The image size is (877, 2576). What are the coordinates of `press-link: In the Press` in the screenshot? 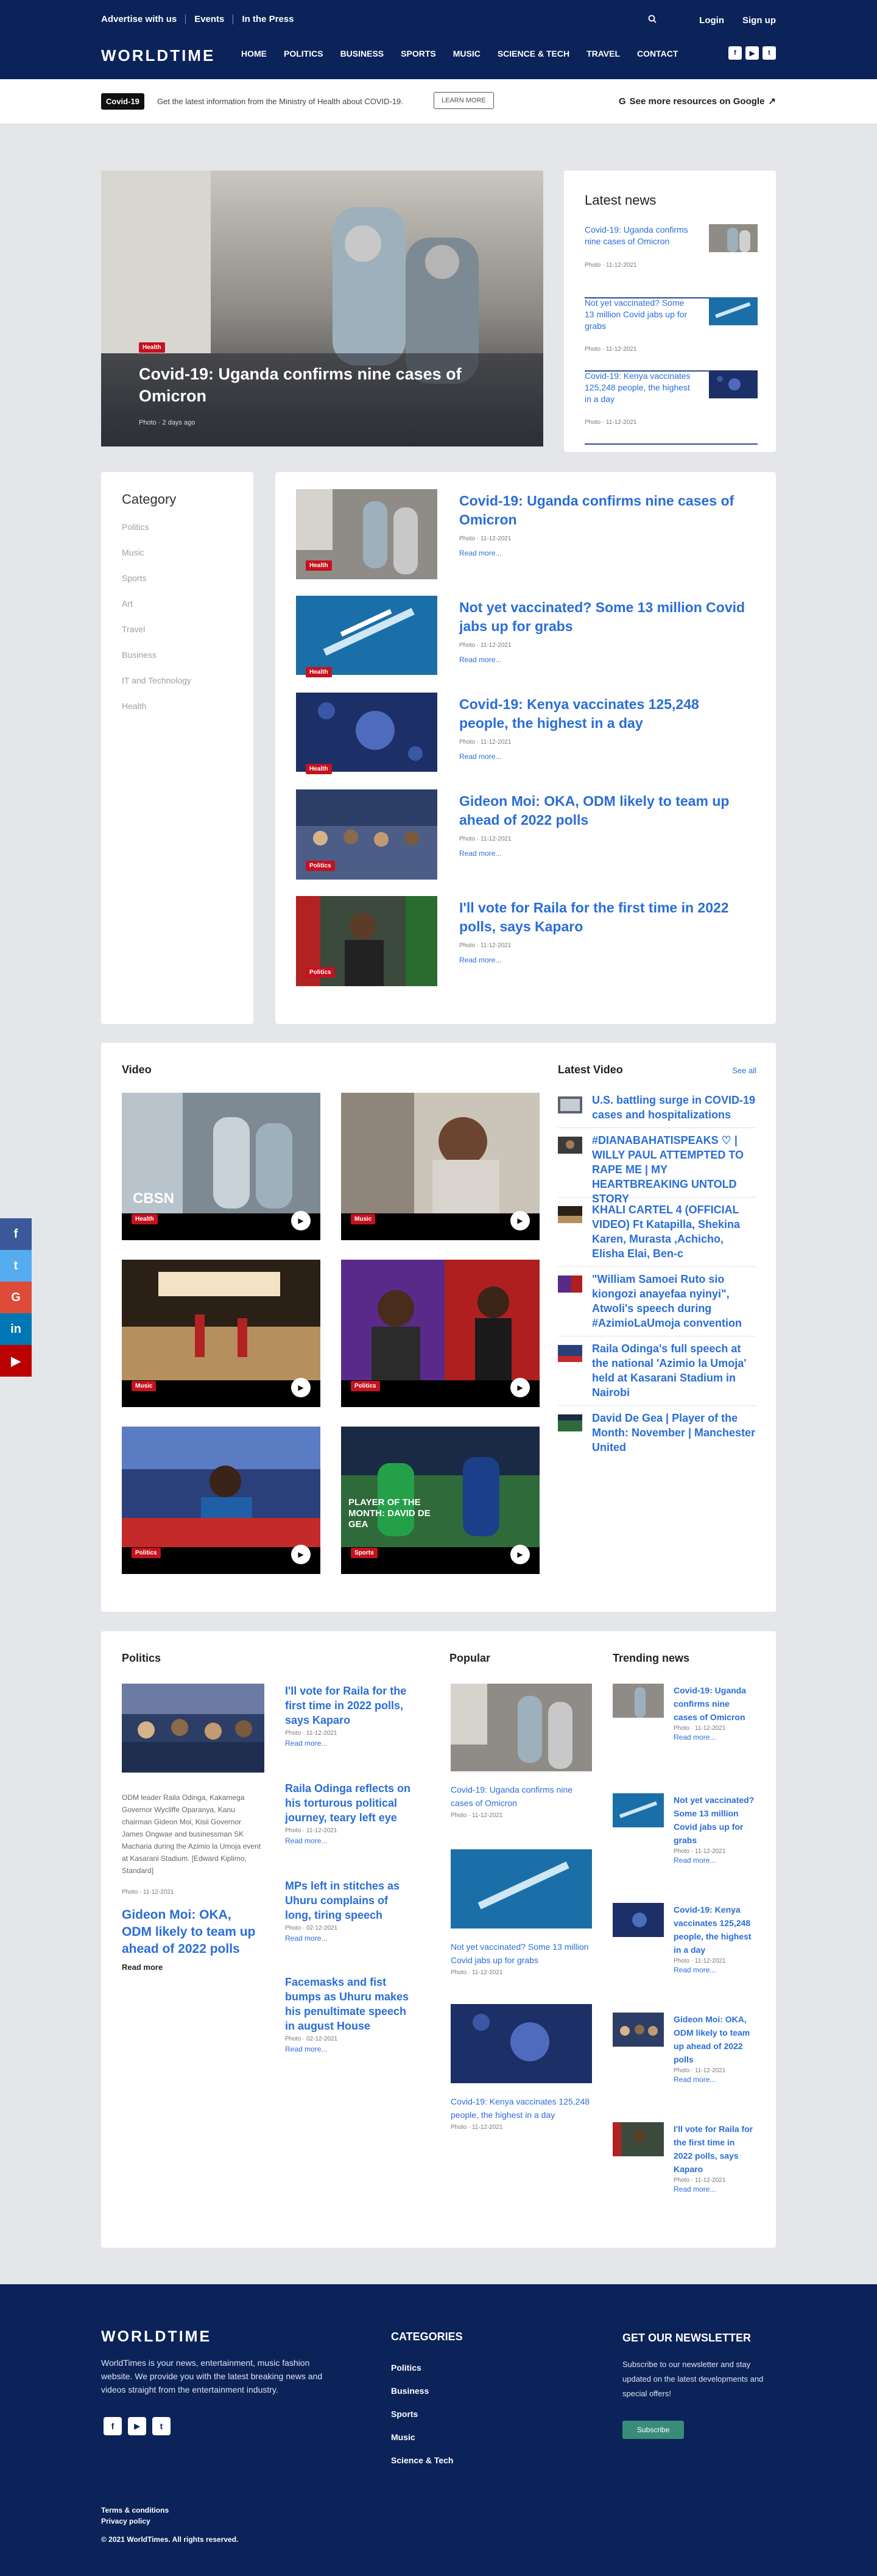 It's located at (267, 19).